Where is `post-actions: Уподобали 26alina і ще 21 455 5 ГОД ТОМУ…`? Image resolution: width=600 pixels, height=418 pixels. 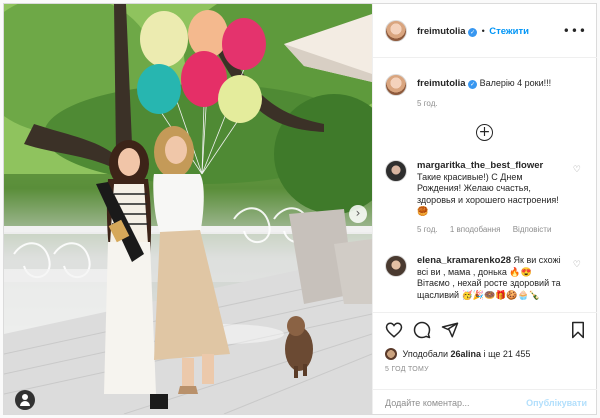 post-actions: Уподобали 26alina і ще 21 455 5 ГОД ТОМУ… is located at coordinates (485, 363).